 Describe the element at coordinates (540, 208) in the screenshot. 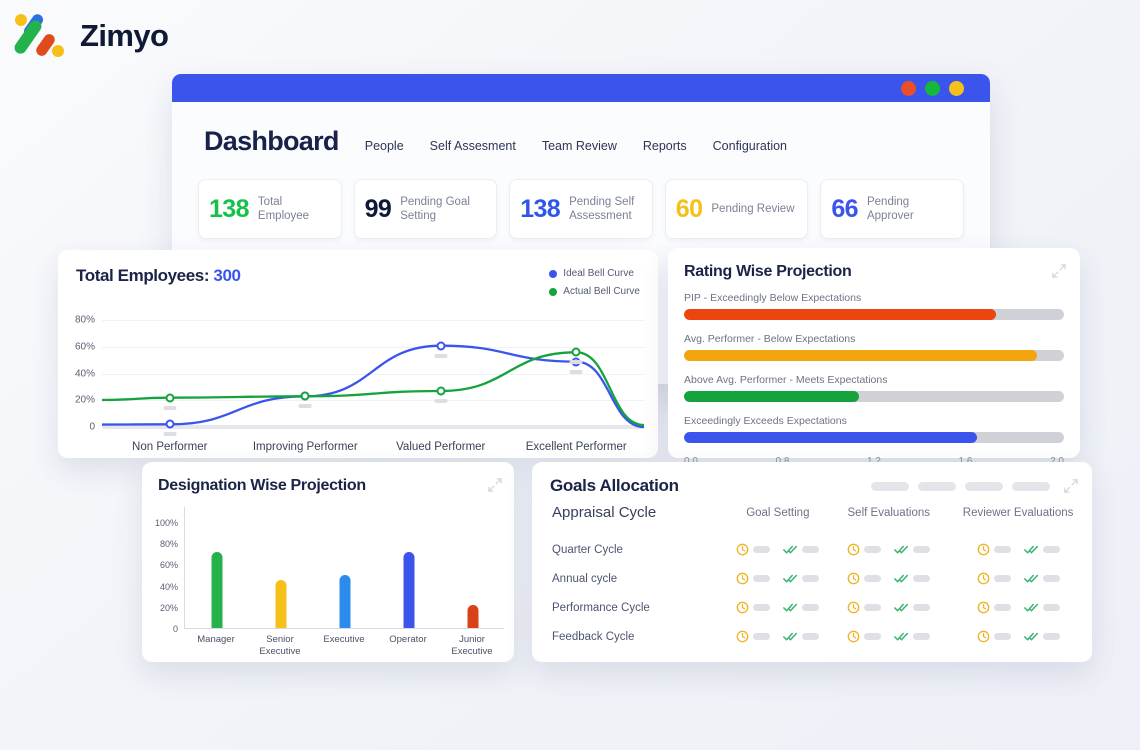

I see `stat-value: 138` at that location.